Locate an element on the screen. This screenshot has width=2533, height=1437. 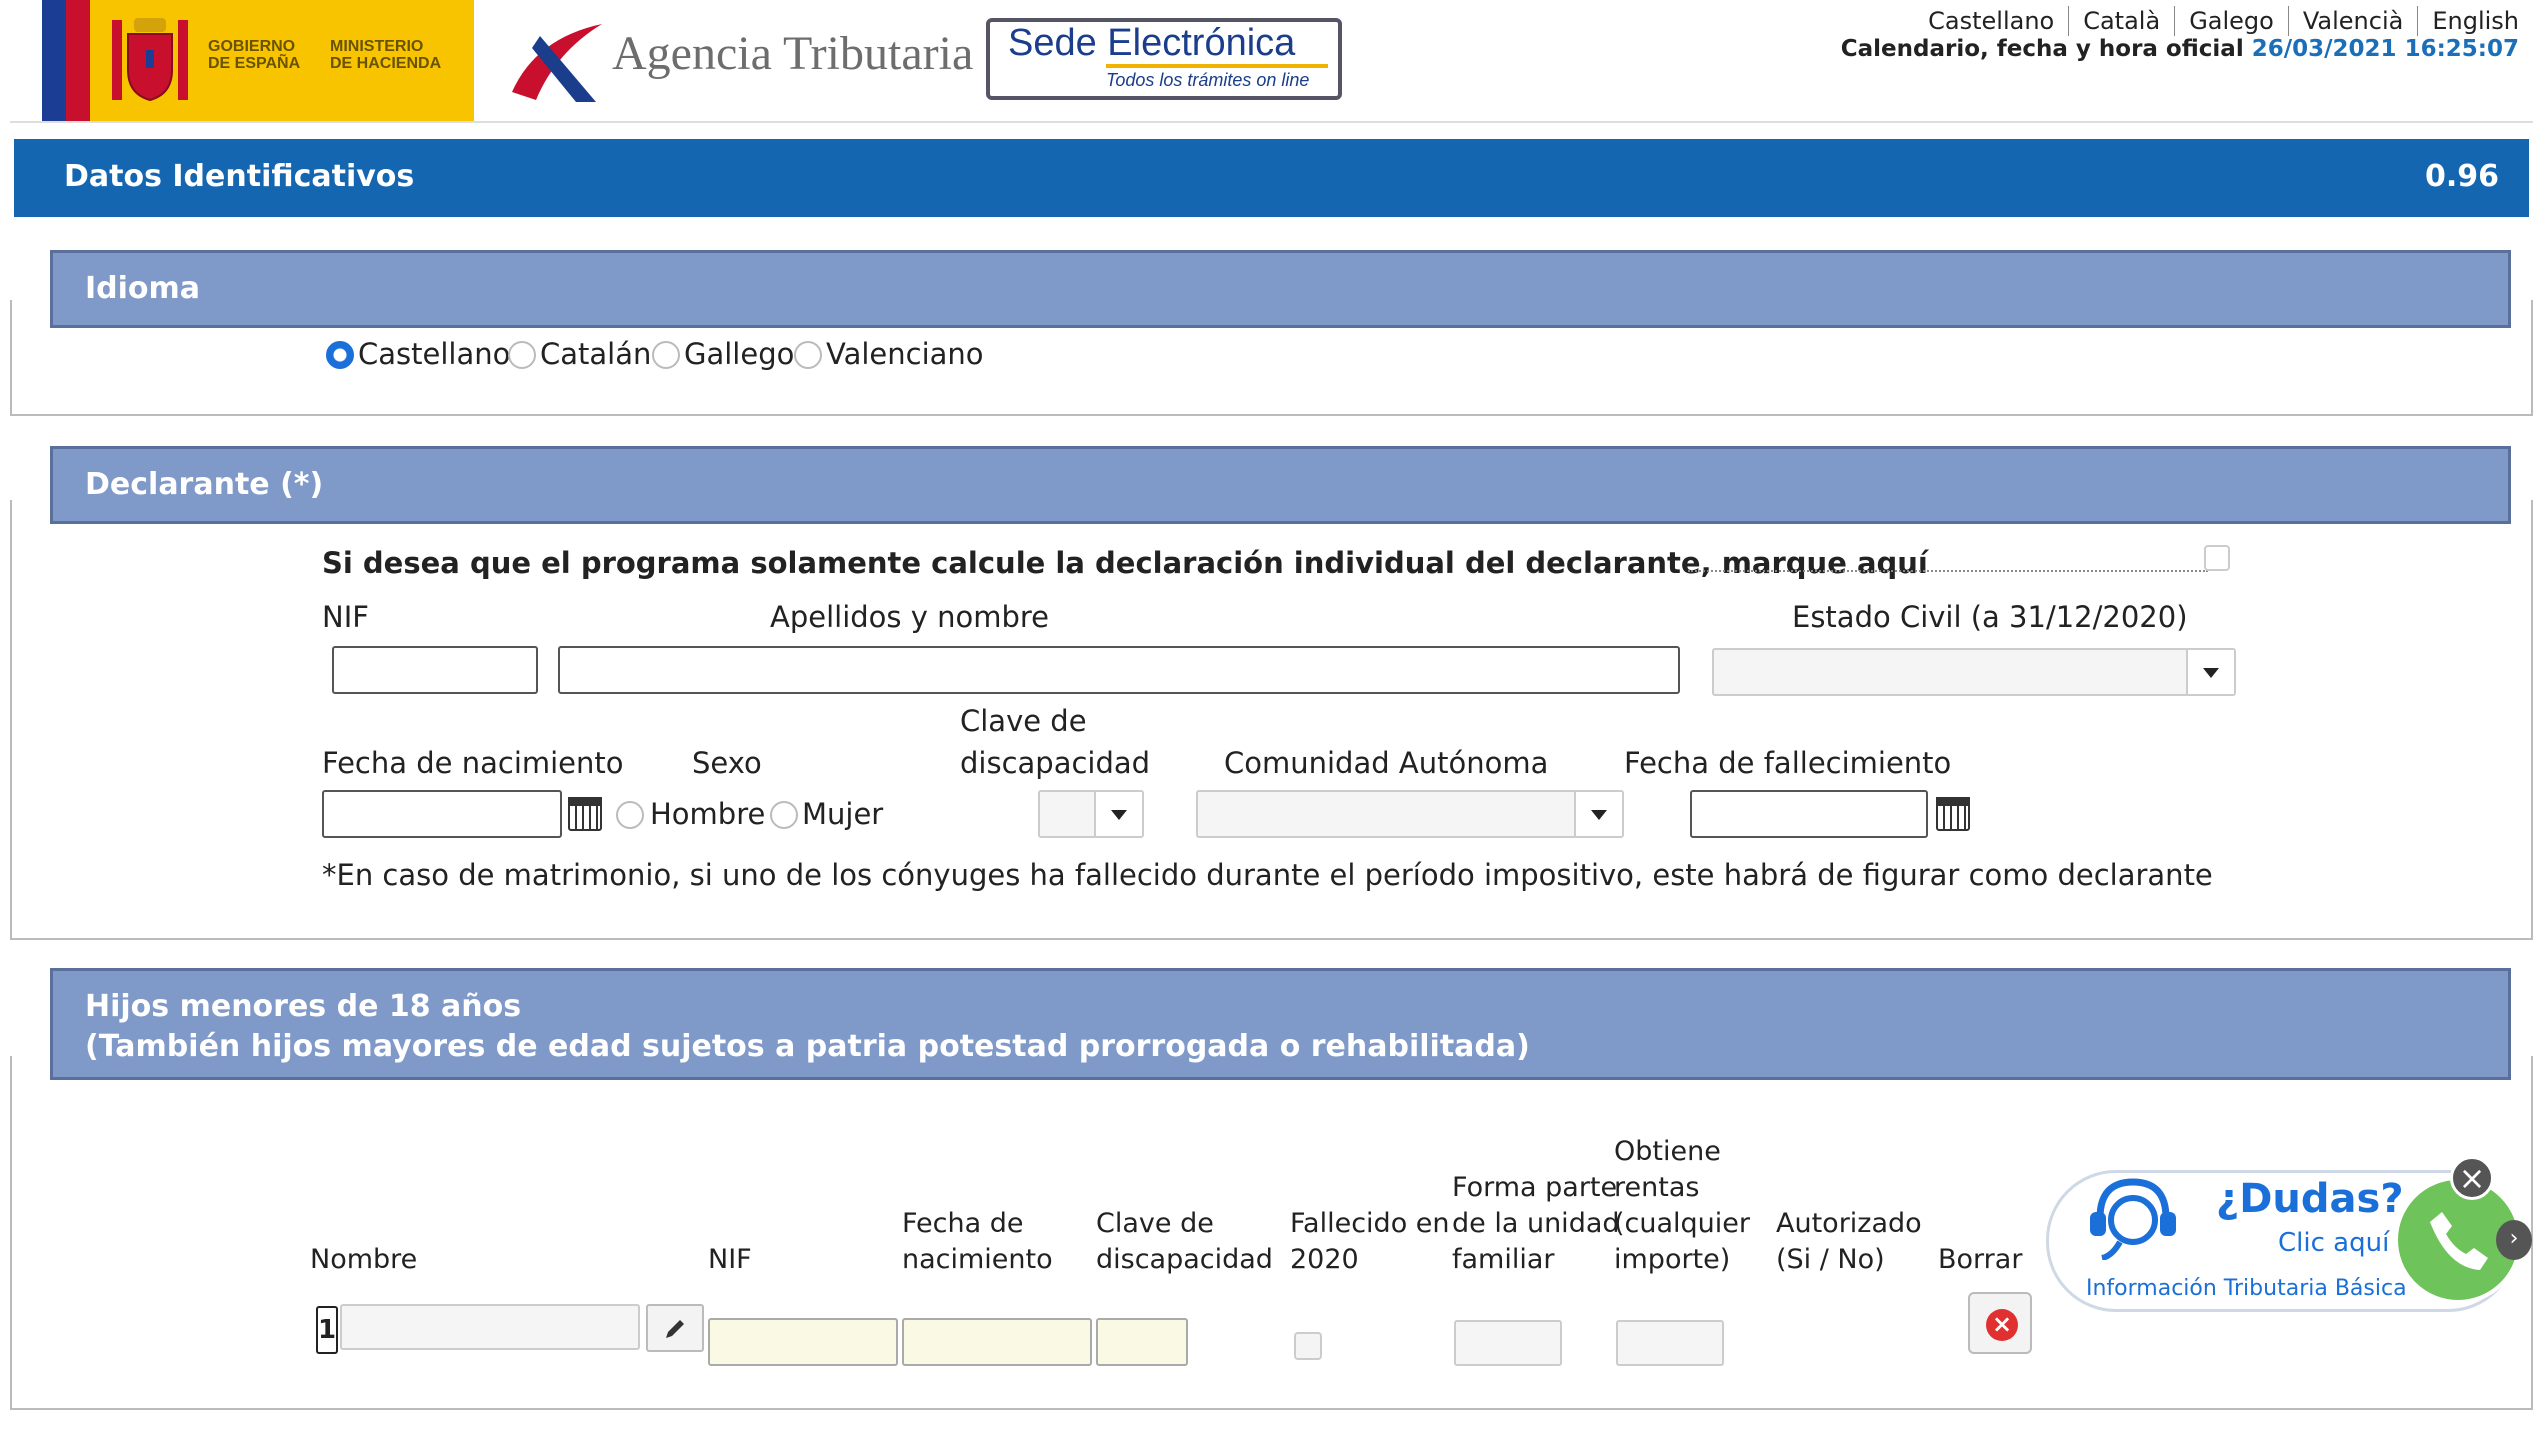
dudas-title: ¿Dudas? is located at coordinates (2310, 1199).